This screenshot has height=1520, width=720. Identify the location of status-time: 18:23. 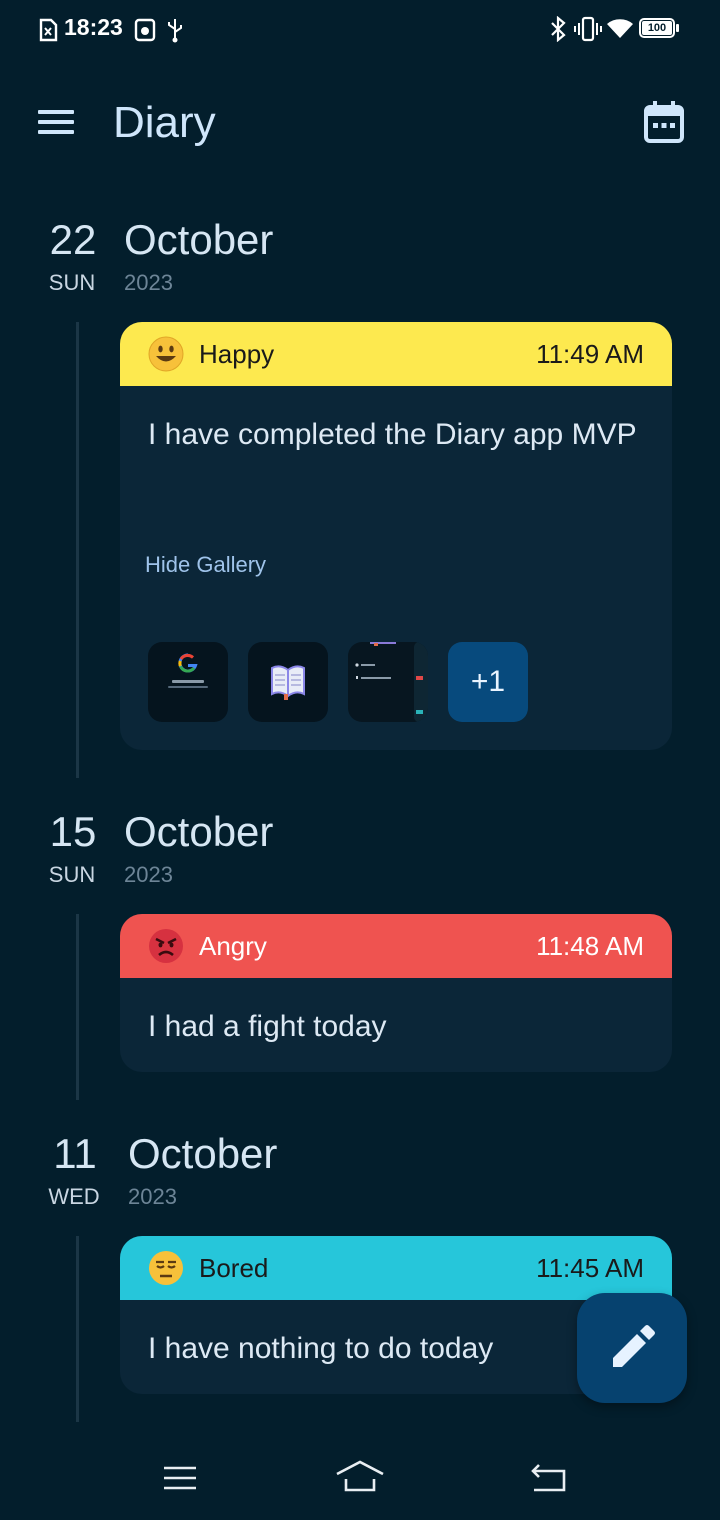
(93, 27).